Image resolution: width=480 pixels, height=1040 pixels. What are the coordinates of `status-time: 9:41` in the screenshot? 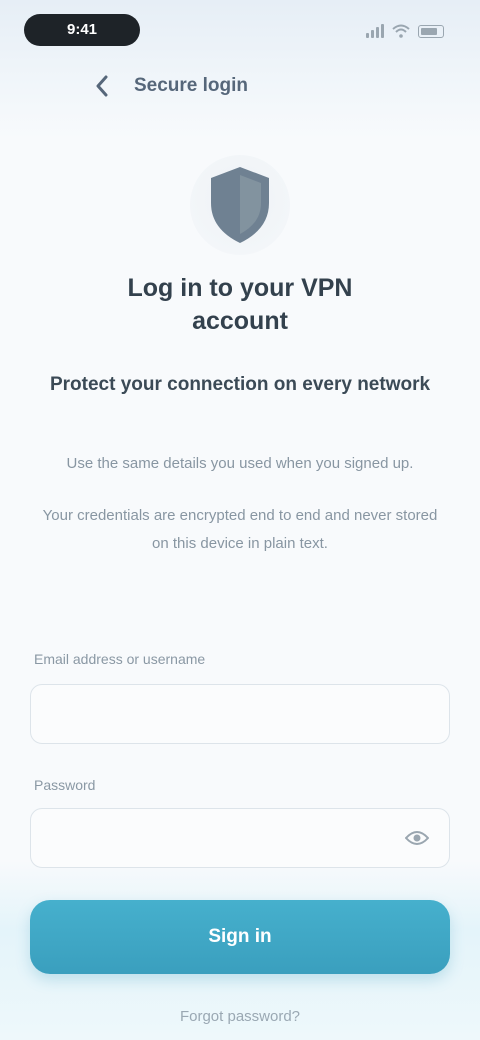 It's located at (82, 30).